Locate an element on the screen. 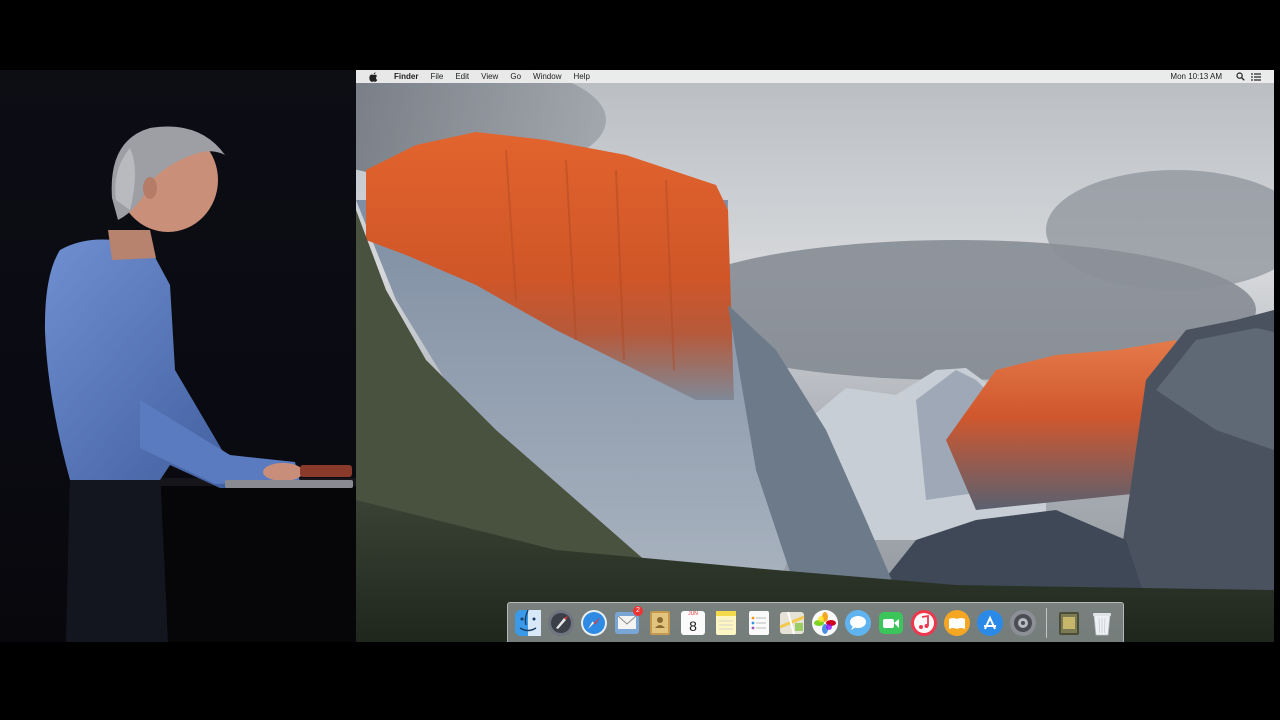  reminders-icon is located at coordinates (759, 623).